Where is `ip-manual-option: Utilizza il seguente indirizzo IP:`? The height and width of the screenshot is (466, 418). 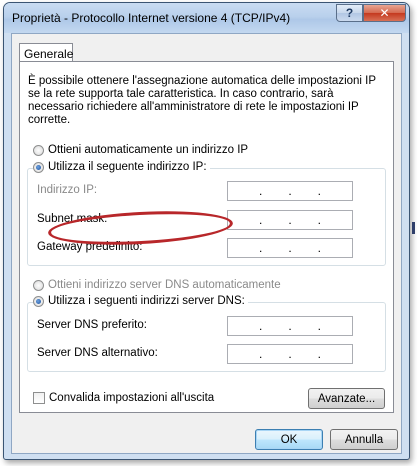 ip-manual-option: Utilizza il seguente indirizzo IP: is located at coordinates (121, 167).